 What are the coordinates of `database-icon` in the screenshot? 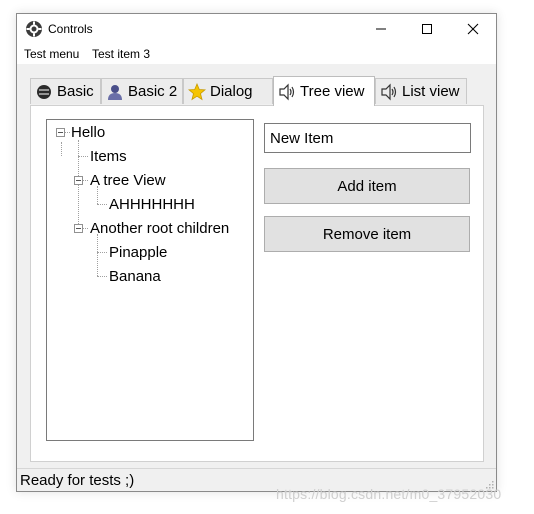 It's located at (44, 91).